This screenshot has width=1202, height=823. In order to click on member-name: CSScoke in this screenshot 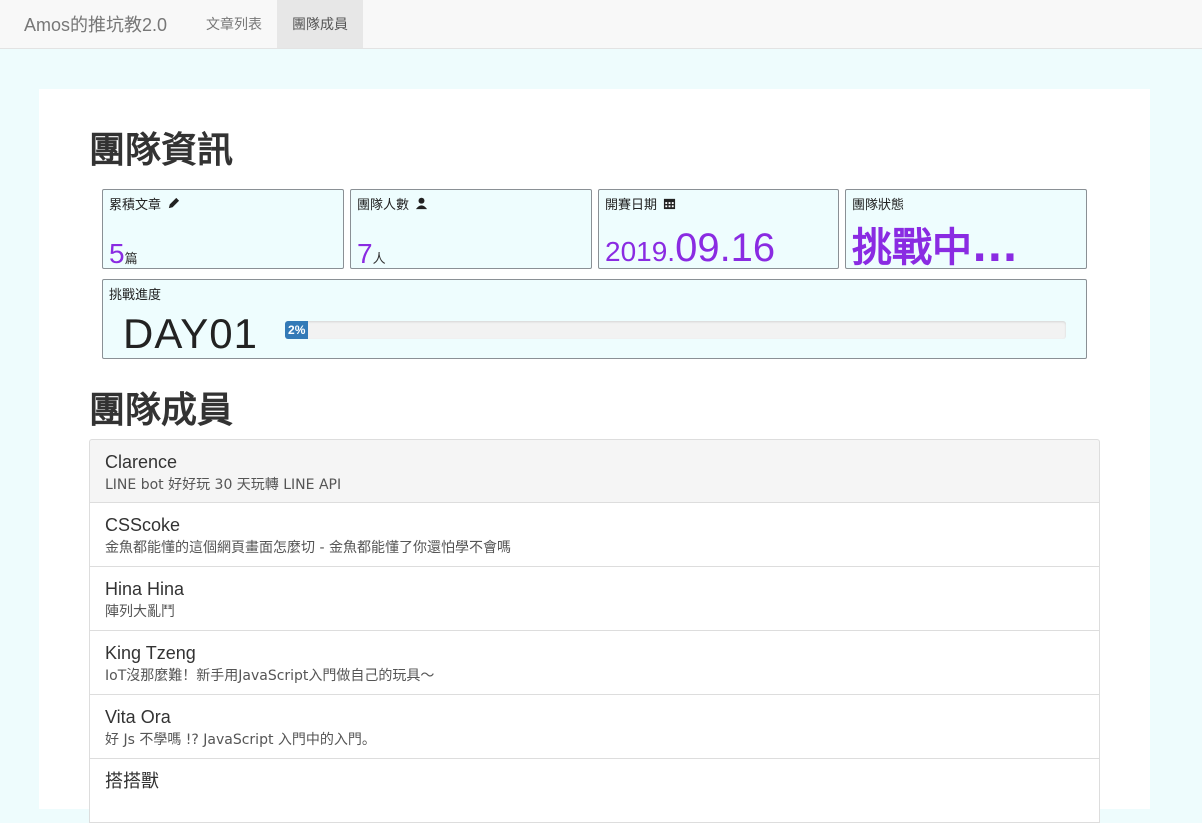, I will do `click(143, 525)`.